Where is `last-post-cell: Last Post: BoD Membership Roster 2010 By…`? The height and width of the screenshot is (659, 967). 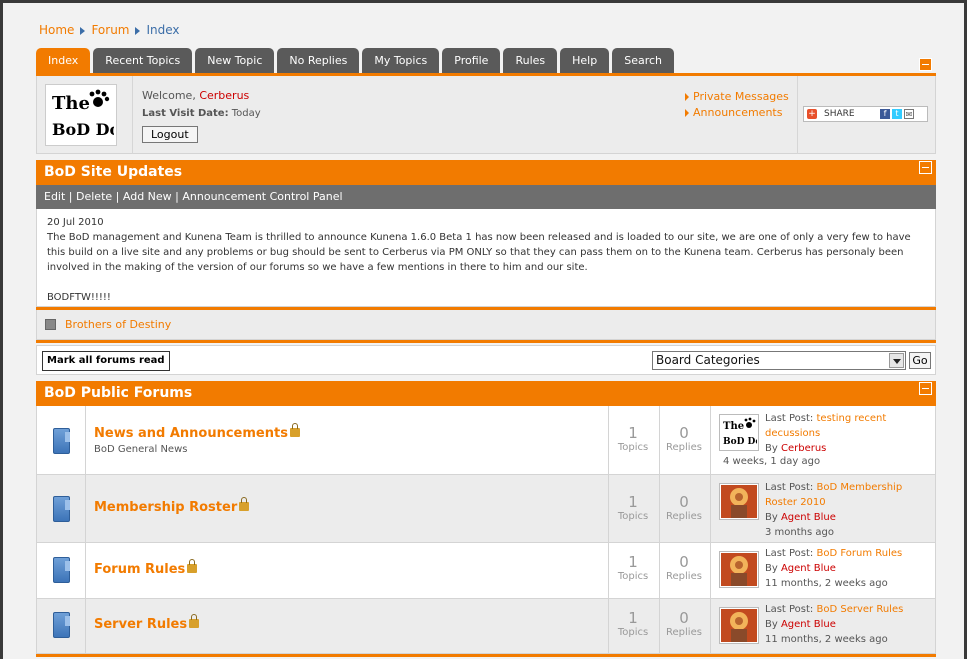 last-post-cell: Last Post: BoD Membership Roster 2010 By… is located at coordinates (823, 508).